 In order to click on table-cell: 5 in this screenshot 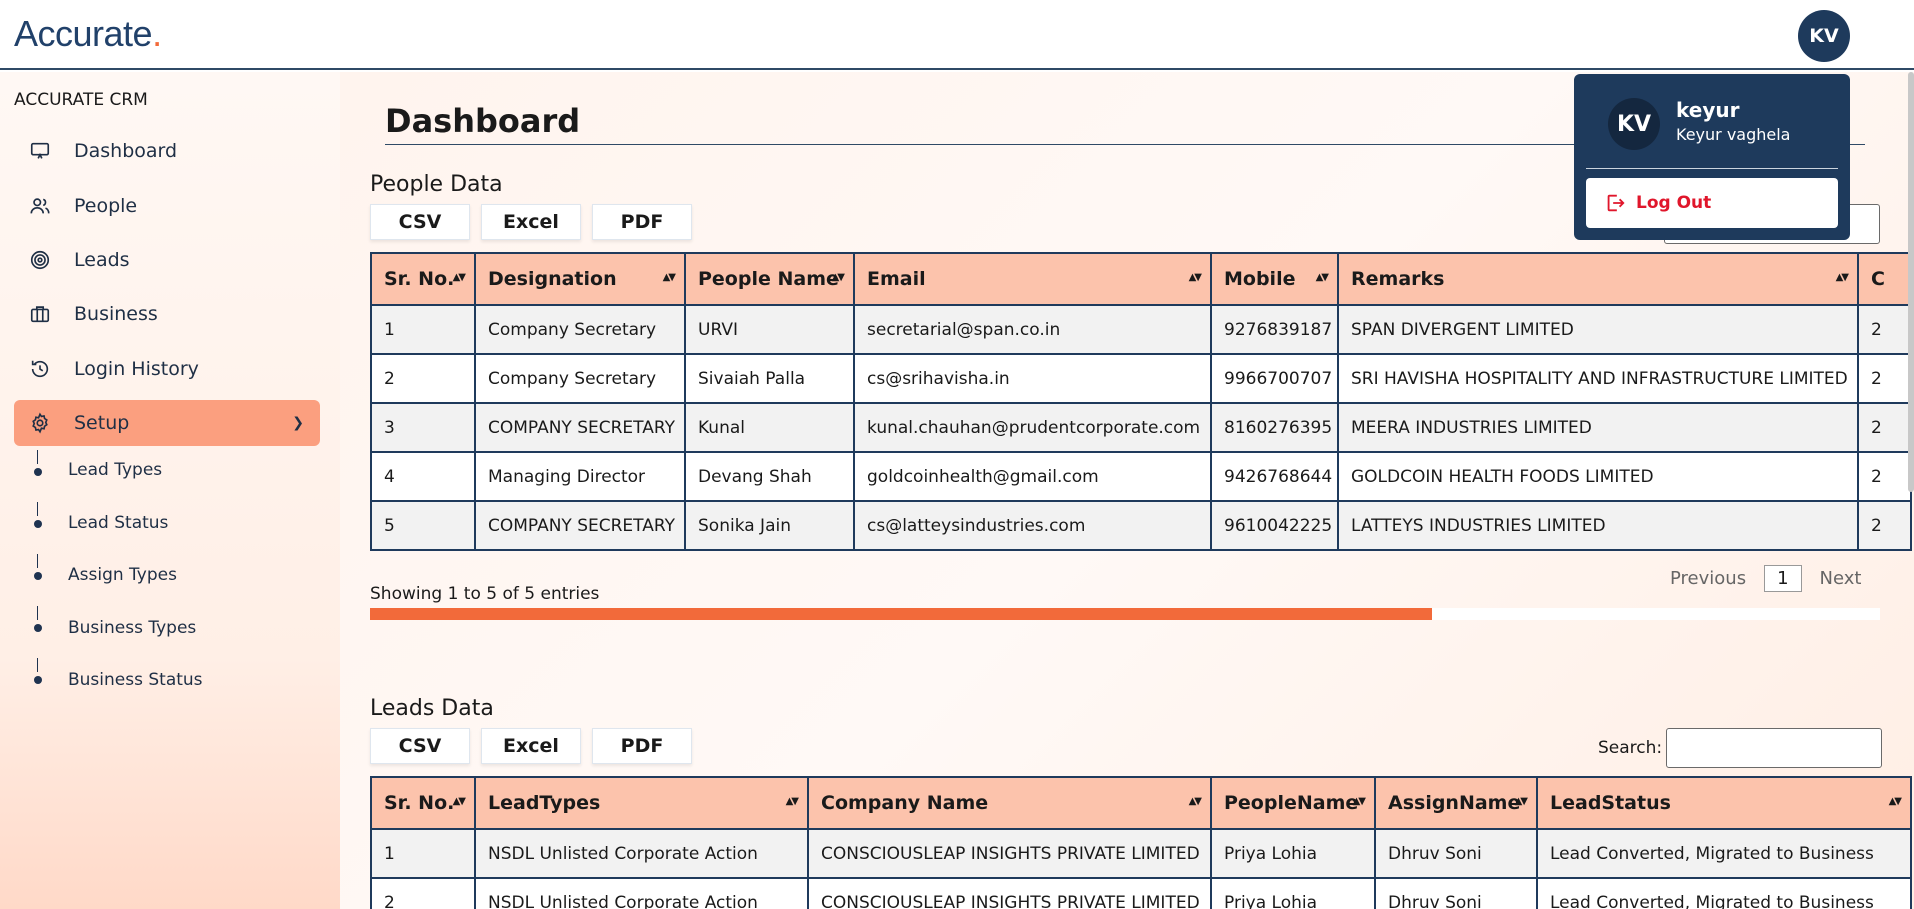, I will do `click(423, 525)`.